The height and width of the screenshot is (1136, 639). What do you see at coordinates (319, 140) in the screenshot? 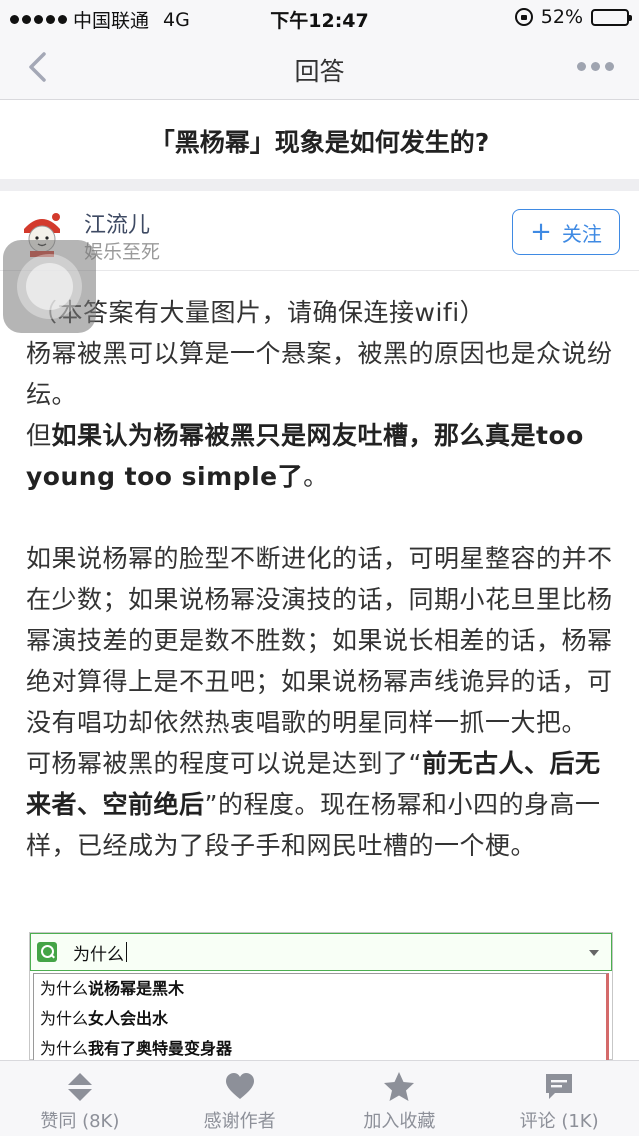
I see `question-title: 「黑杨幂」现象是如何发生的?` at bounding box center [319, 140].